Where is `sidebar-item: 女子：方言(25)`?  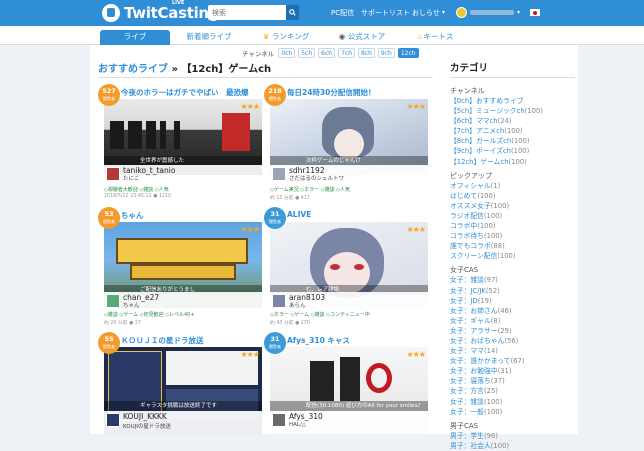 sidebar-item: 女子：方言(25) is located at coordinates (512, 391).